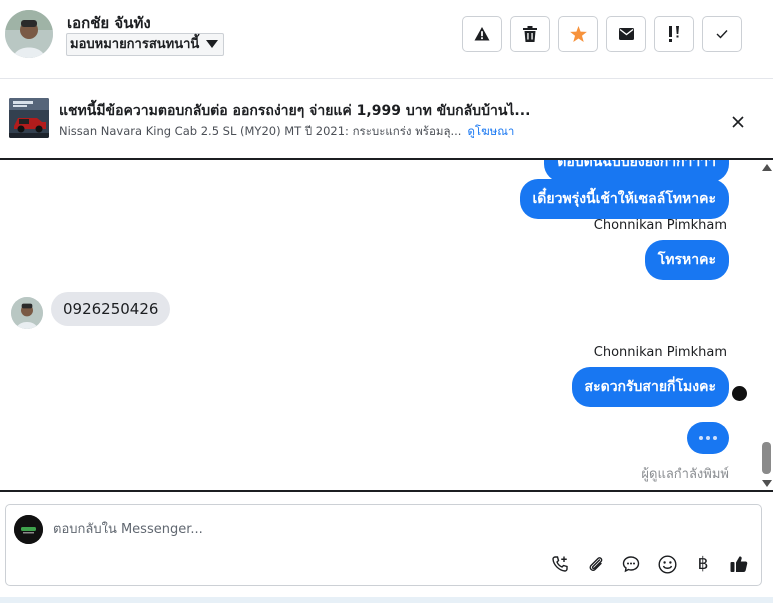 The height and width of the screenshot is (603, 773). I want to click on attach-button, so click(596, 564).